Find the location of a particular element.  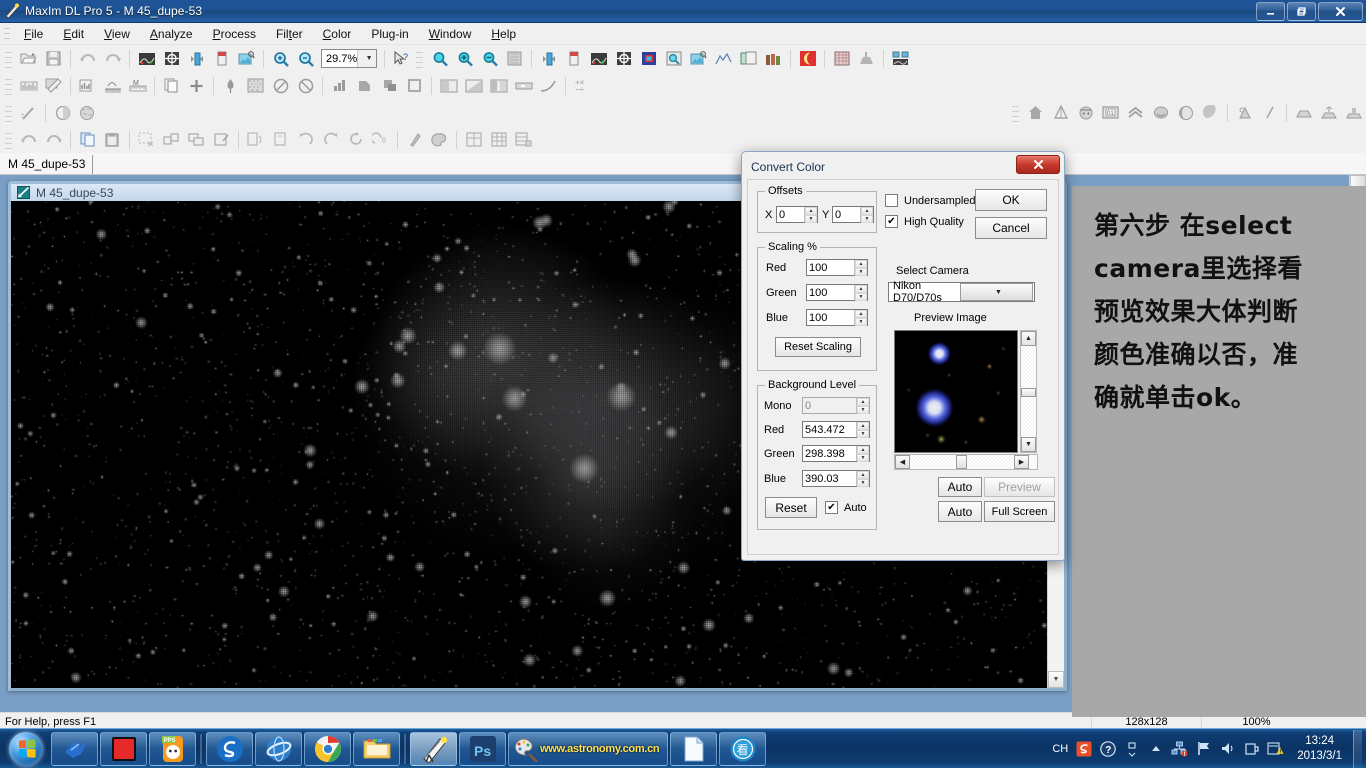

taskbar-item-kan: 看 is located at coordinates (742, 748).